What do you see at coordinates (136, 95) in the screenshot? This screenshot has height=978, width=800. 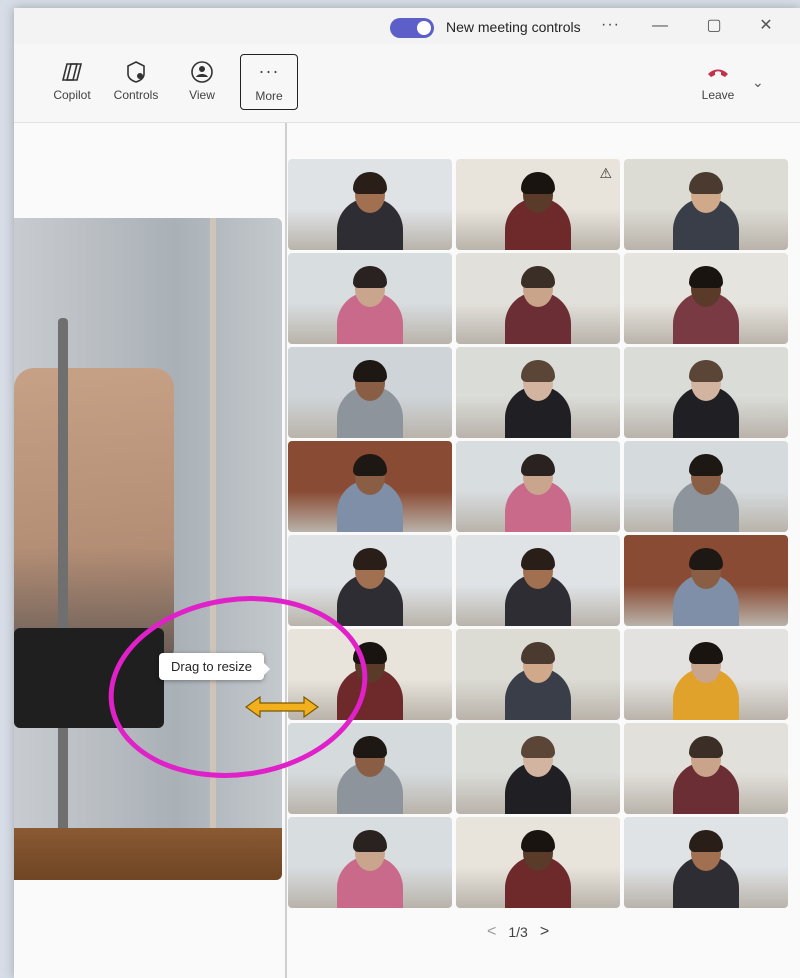 I see `controls-label: Controls` at bounding box center [136, 95].